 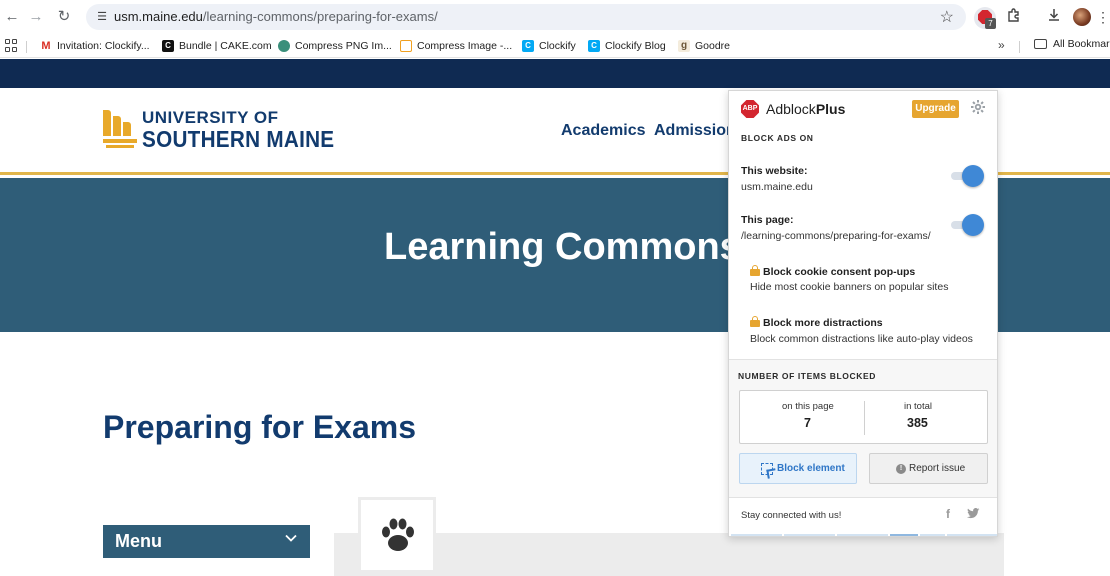 I want to click on report-issue-label: Report issue, so click(x=937, y=468).